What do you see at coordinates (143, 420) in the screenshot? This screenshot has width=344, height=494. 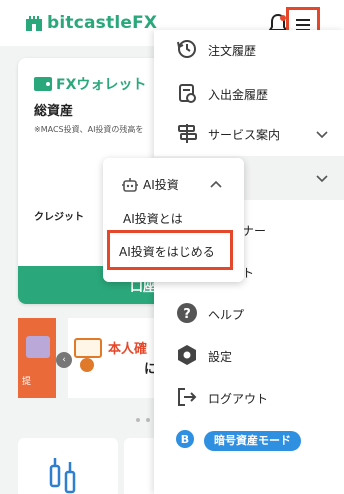 I see `carousel-dots` at bounding box center [143, 420].